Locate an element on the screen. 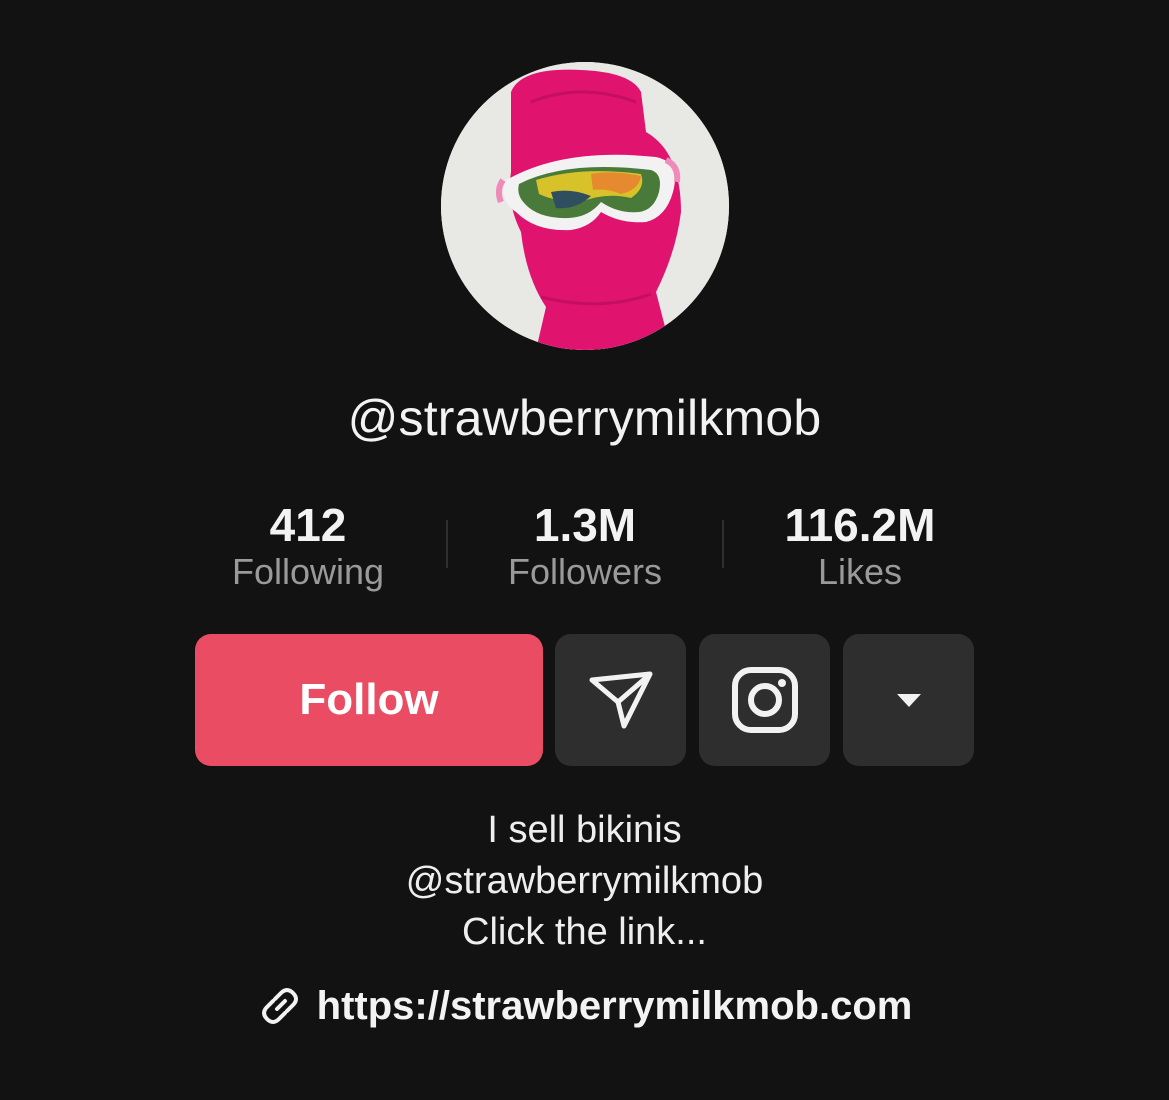  more-options-button is located at coordinates (908, 700).